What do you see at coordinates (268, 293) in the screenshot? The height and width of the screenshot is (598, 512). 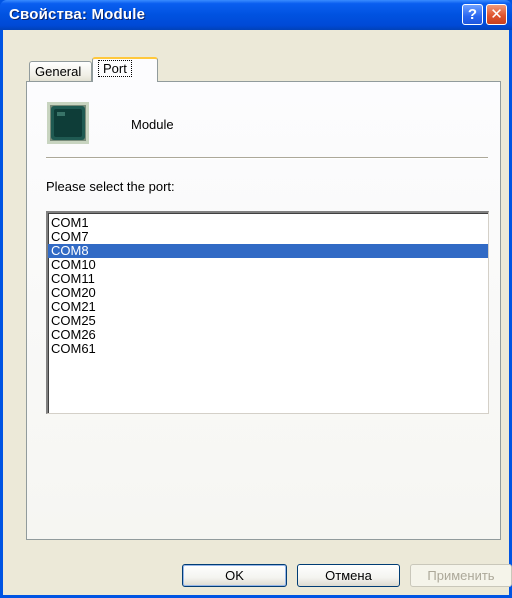 I see `list-item: COM20` at bounding box center [268, 293].